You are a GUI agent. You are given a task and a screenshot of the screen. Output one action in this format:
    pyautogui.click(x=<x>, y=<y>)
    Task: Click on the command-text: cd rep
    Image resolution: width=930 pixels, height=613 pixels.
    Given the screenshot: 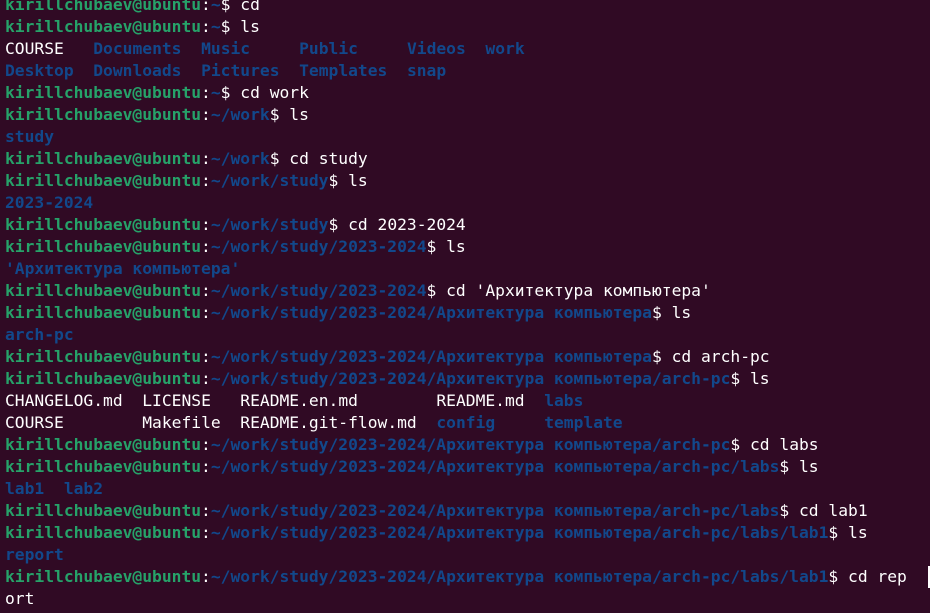 What is the action you would take?
    pyautogui.click(x=877, y=576)
    